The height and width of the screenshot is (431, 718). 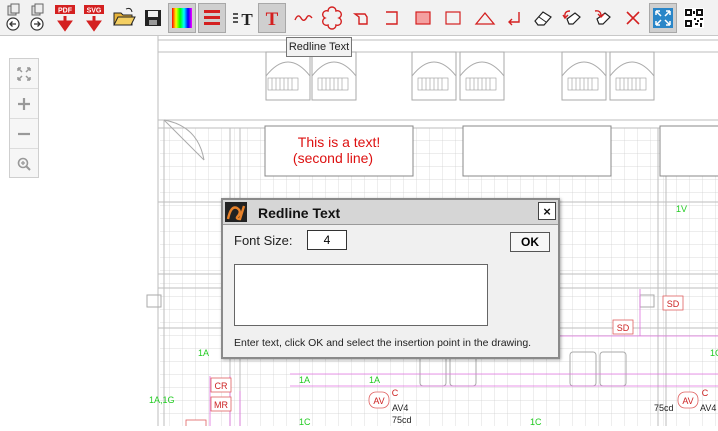 I want to click on color-picker-icon, so click(x=182, y=18).